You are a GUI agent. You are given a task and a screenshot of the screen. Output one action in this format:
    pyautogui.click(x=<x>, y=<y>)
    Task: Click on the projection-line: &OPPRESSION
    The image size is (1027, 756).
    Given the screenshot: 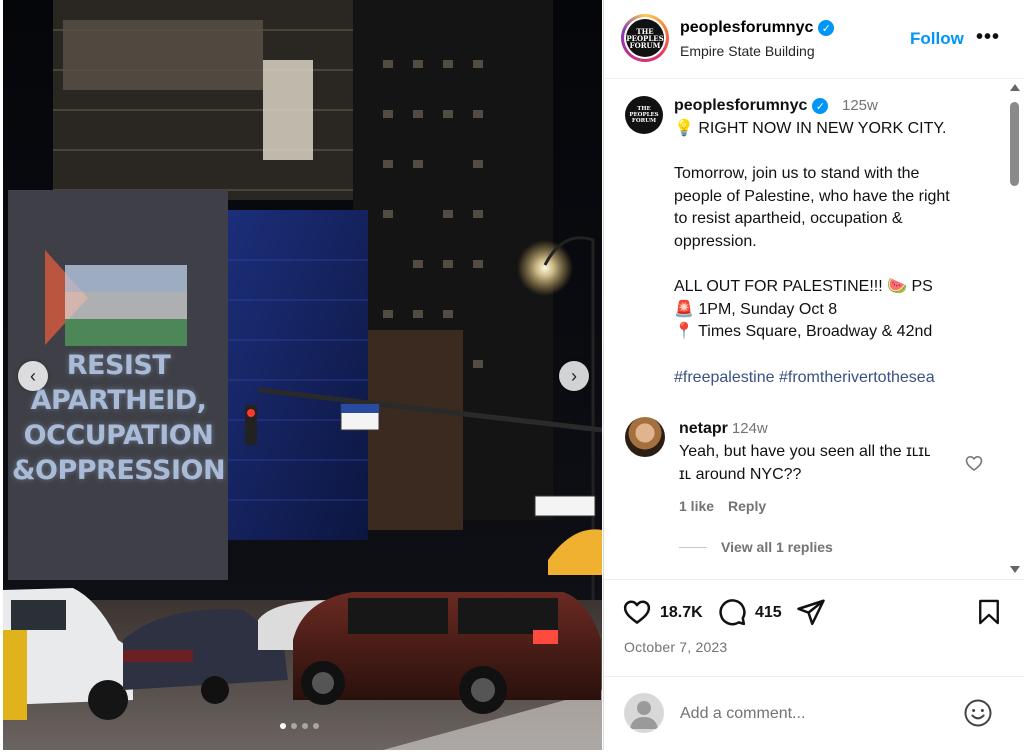 What is the action you would take?
    pyautogui.click(x=118, y=470)
    